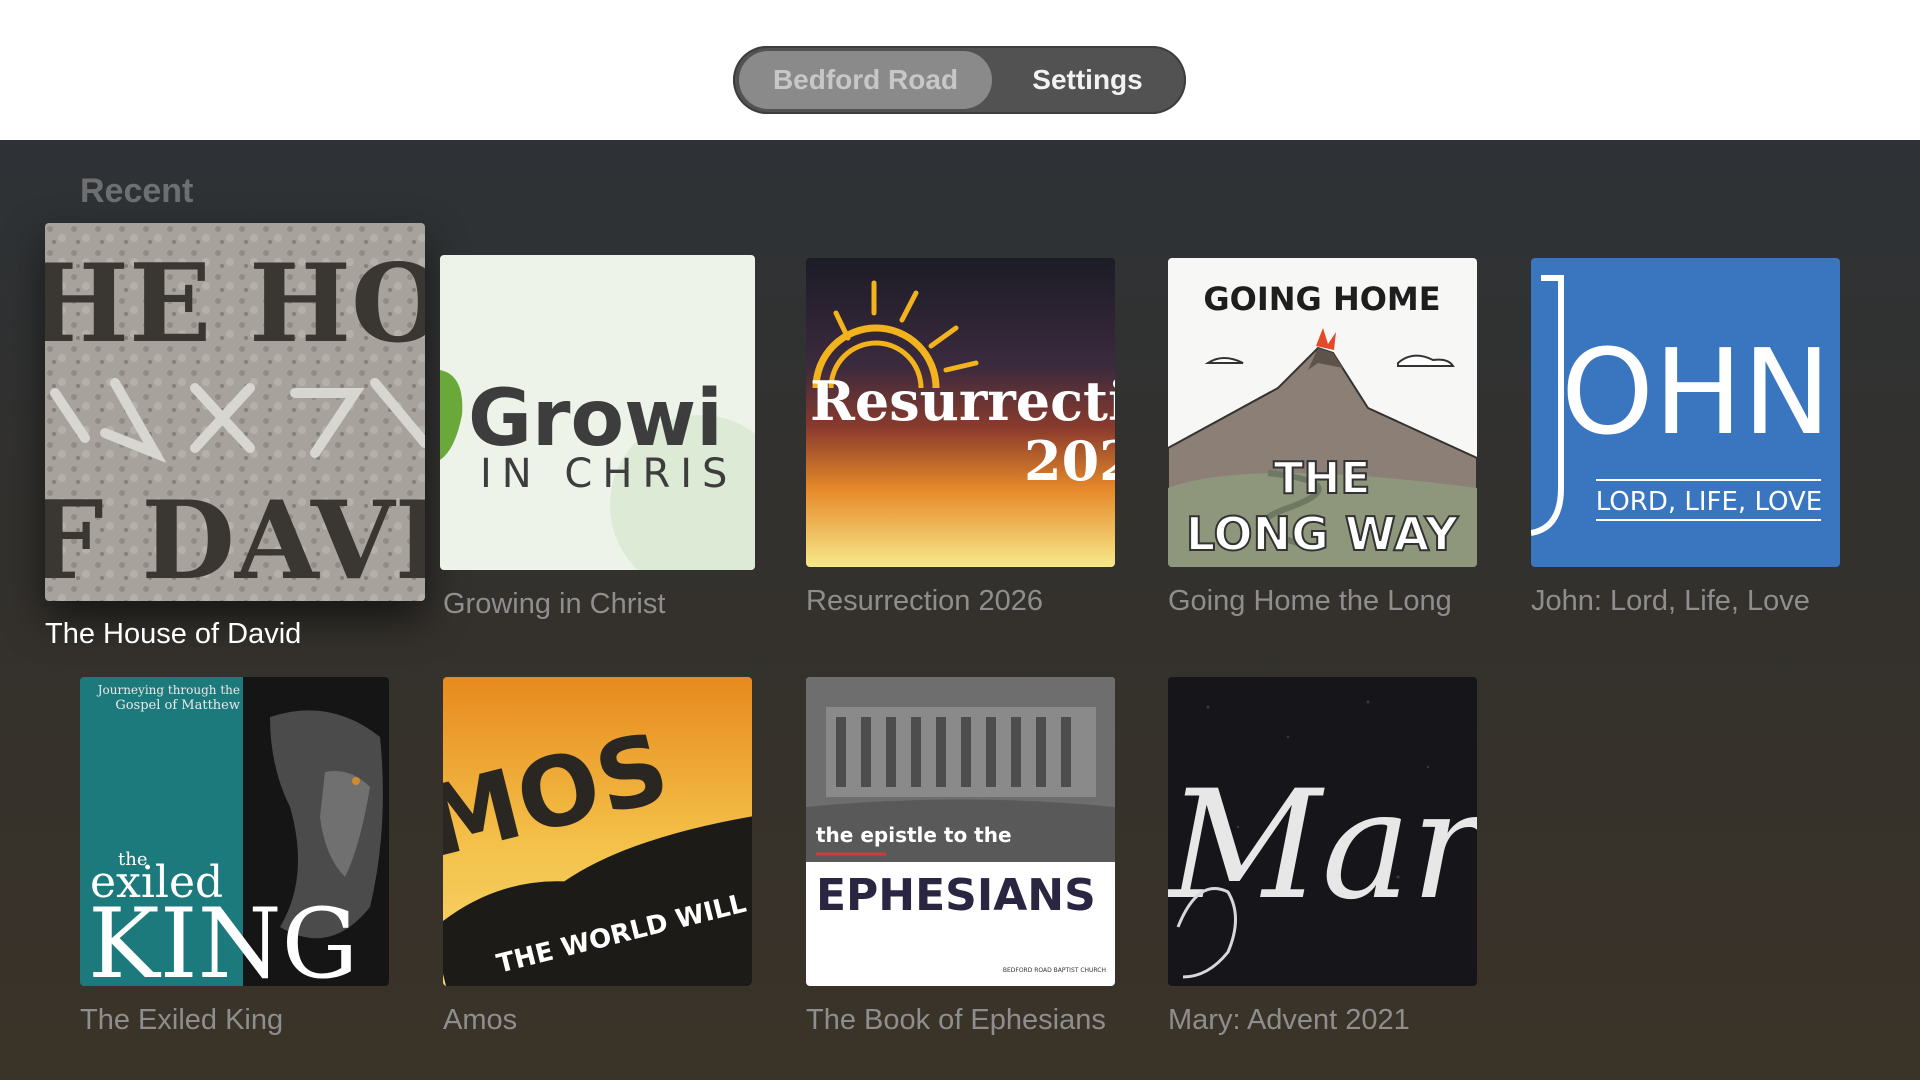  Describe the element at coordinates (962, 401) in the screenshot. I see `artwork-line-1: Resurrectio` at that location.